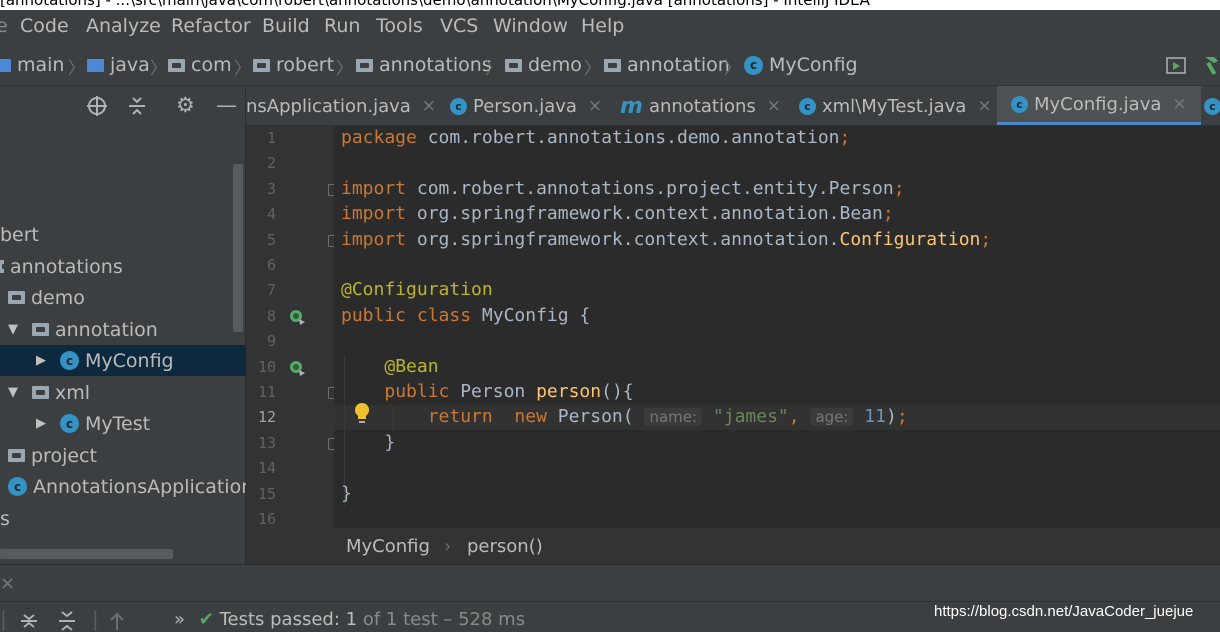 The height and width of the screenshot is (632, 1220). Describe the element at coordinates (362, 414) in the screenshot. I see `bulb-icon` at that location.